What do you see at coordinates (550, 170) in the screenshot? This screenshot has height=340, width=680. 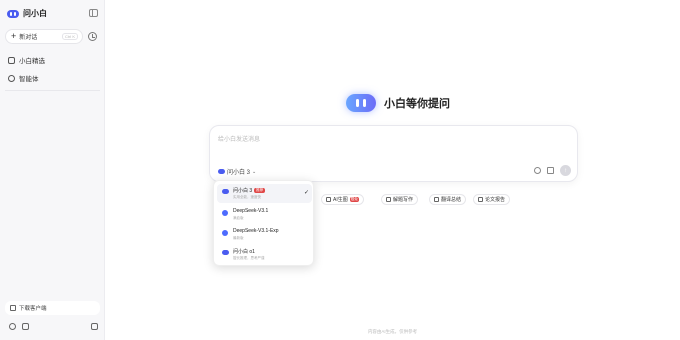 I see `image-upload-icon` at bounding box center [550, 170].